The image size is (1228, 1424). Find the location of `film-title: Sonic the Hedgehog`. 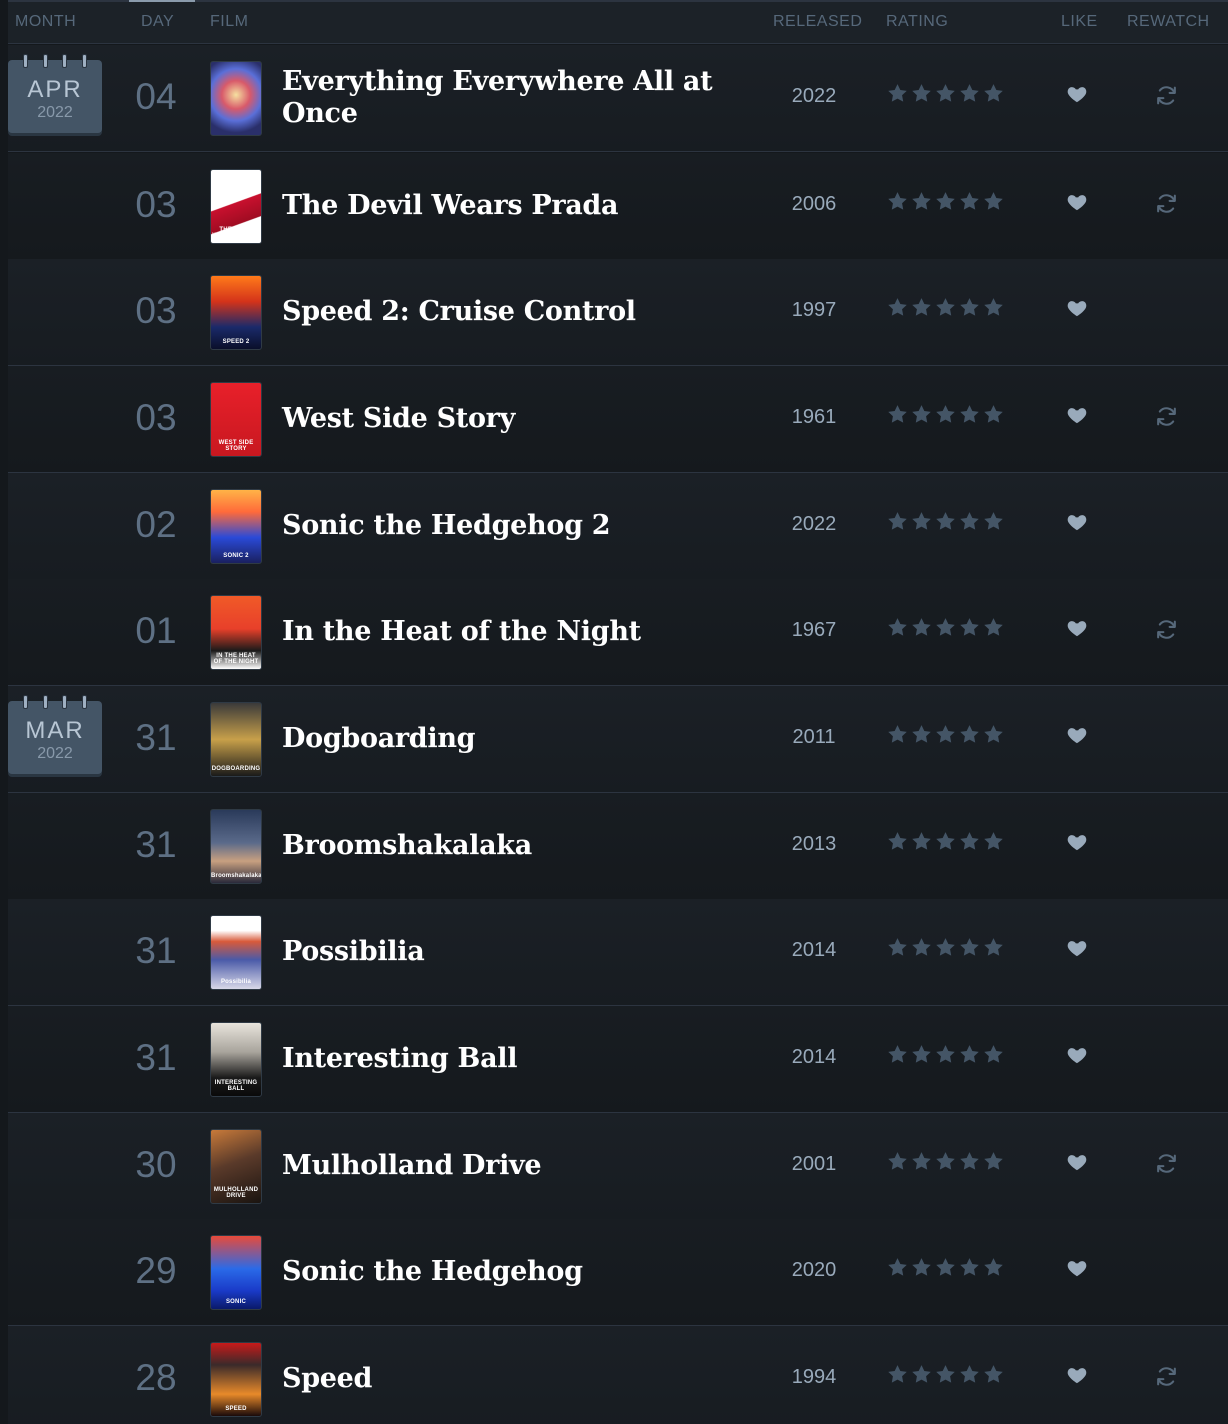

film-title: Sonic the Hedgehog is located at coordinates (502, 1272).